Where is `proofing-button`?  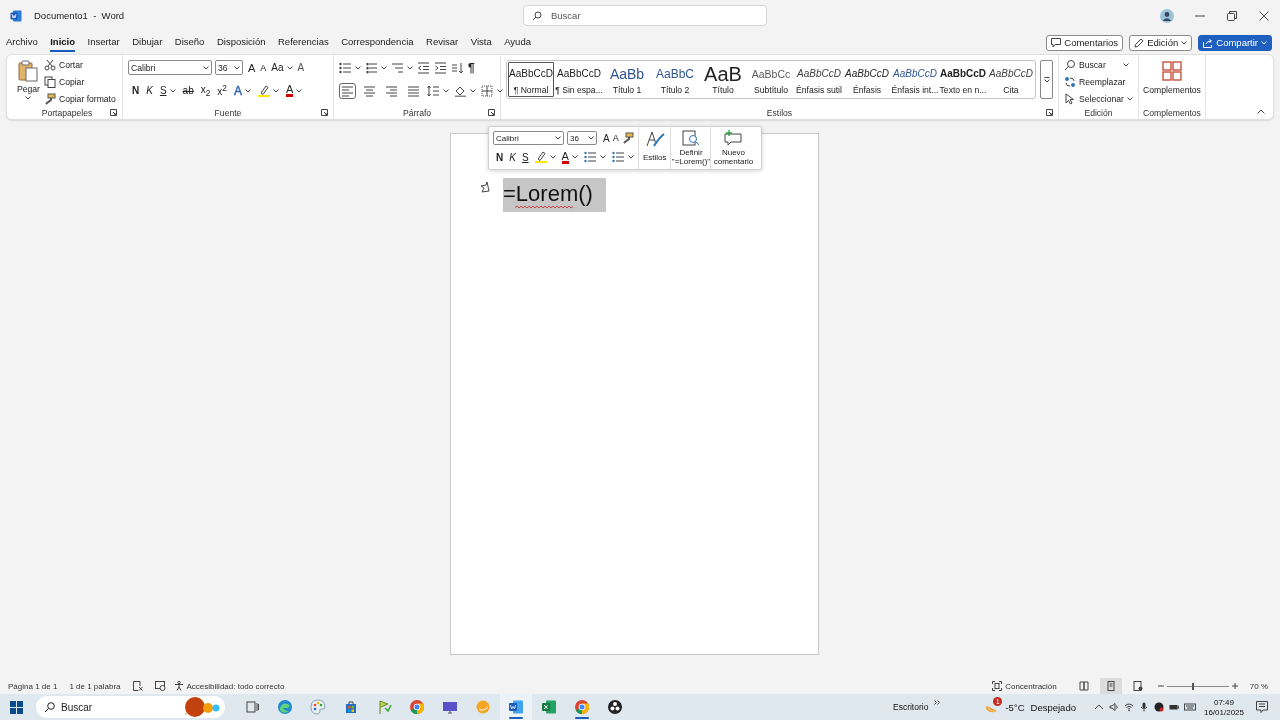 proofing-button is located at coordinates (137, 686).